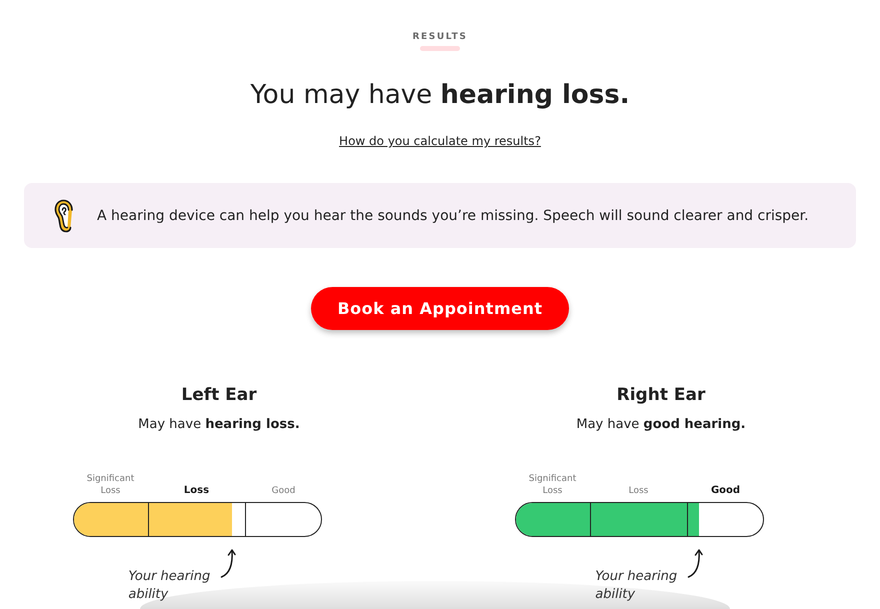 The width and height of the screenshot is (880, 609). Describe the element at coordinates (440, 37) in the screenshot. I see `section-label: RESULTS` at that location.